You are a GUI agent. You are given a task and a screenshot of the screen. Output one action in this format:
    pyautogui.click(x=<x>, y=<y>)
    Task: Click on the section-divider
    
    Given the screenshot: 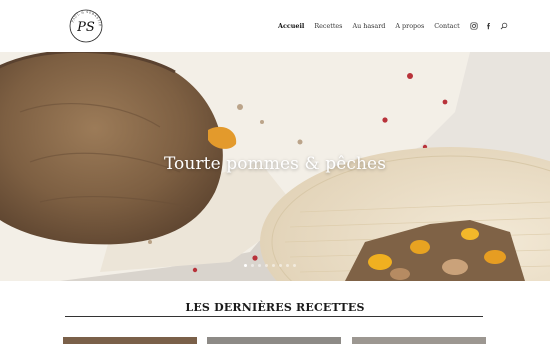 What is the action you would take?
    pyautogui.click(x=274, y=316)
    